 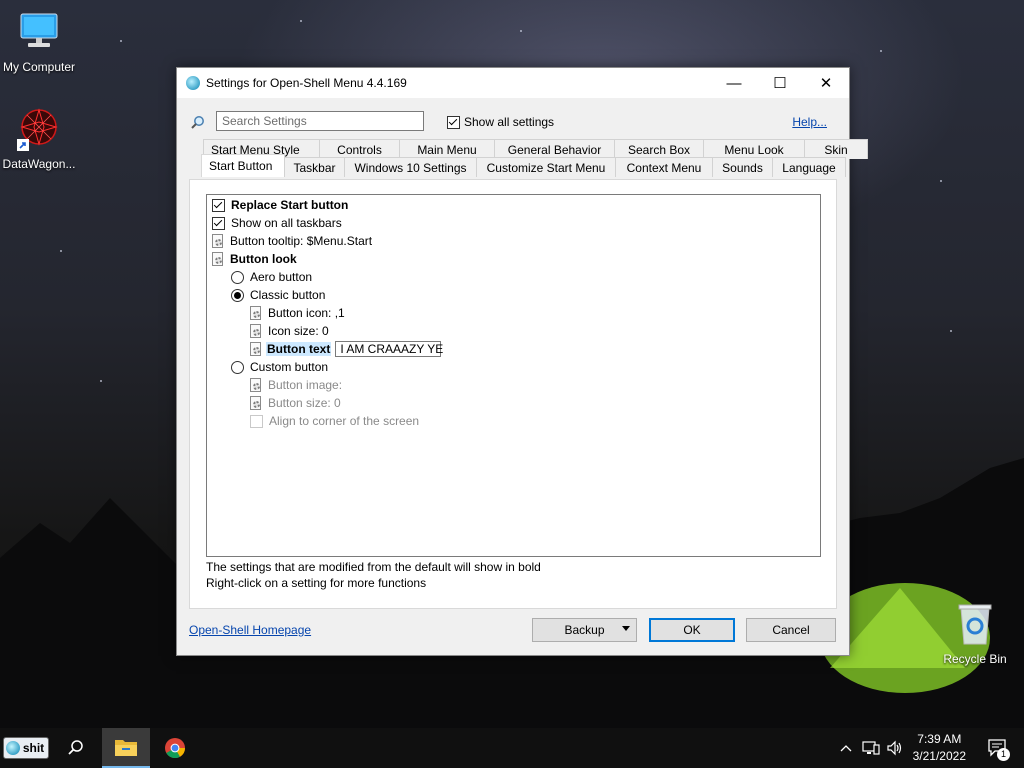 I want to click on tab-start-button: Start Button, so click(x=243, y=165).